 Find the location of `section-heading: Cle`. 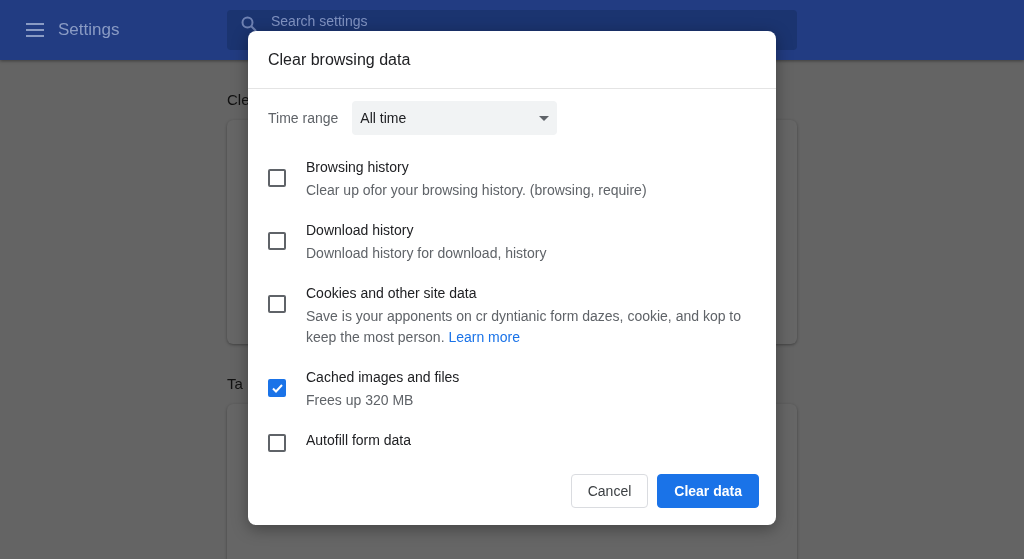

section-heading: Cle is located at coordinates (238, 99).